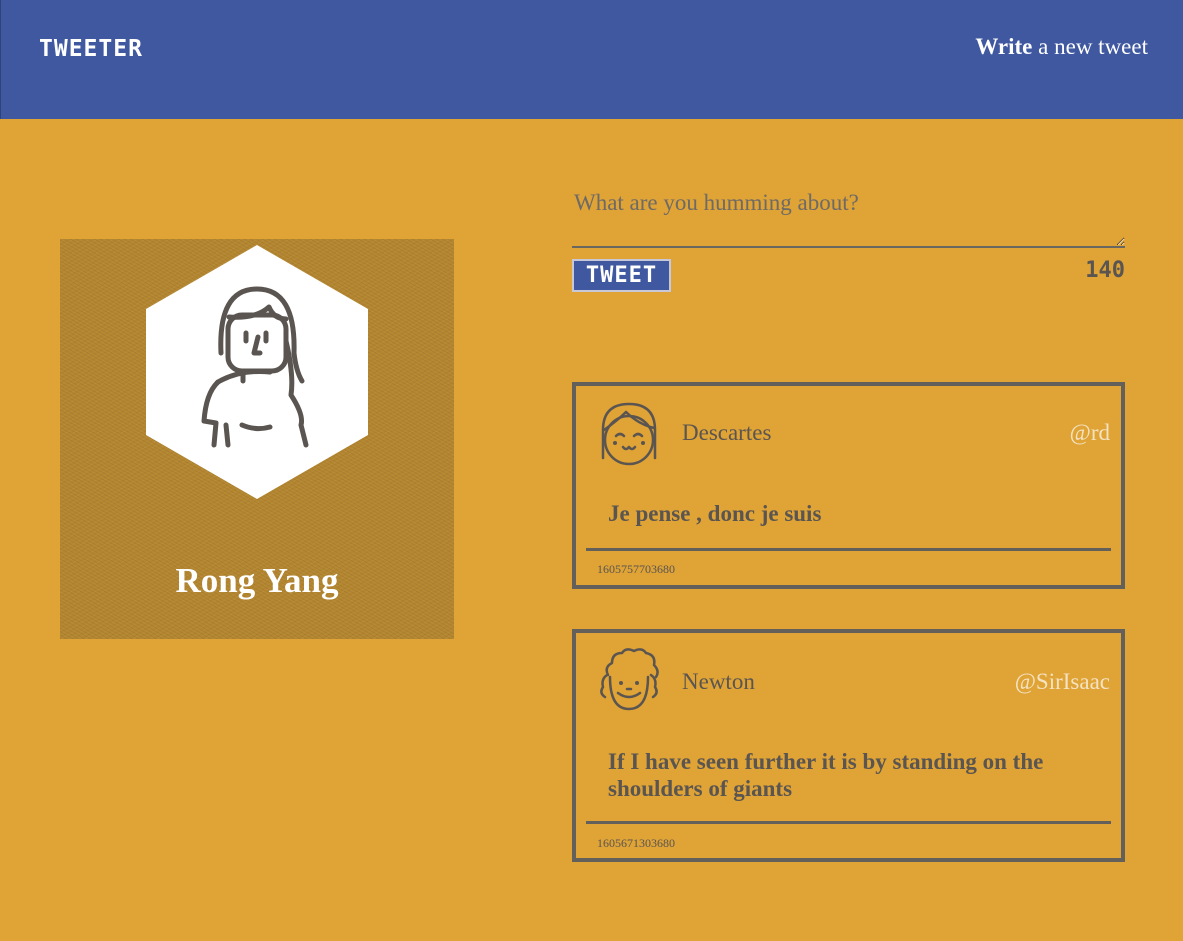 This screenshot has width=1183, height=941. What do you see at coordinates (848, 214) in the screenshot?
I see `tweet-input` at bounding box center [848, 214].